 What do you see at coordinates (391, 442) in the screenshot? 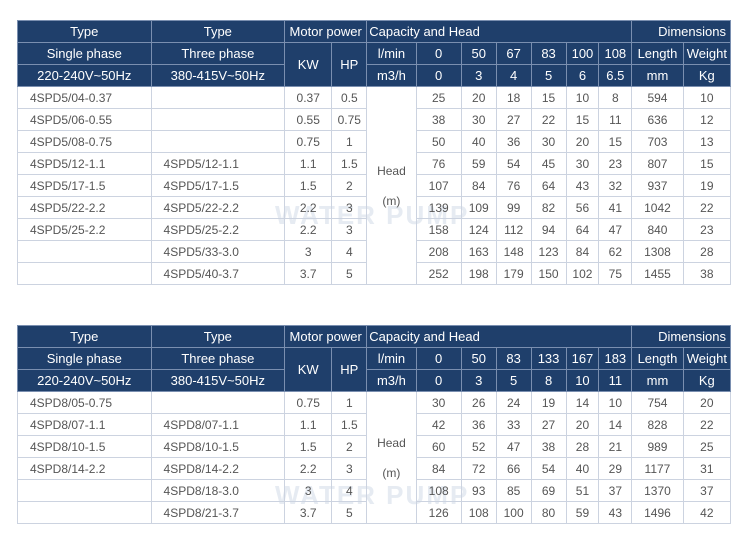
I see `head-label: Head` at bounding box center [391, 442].